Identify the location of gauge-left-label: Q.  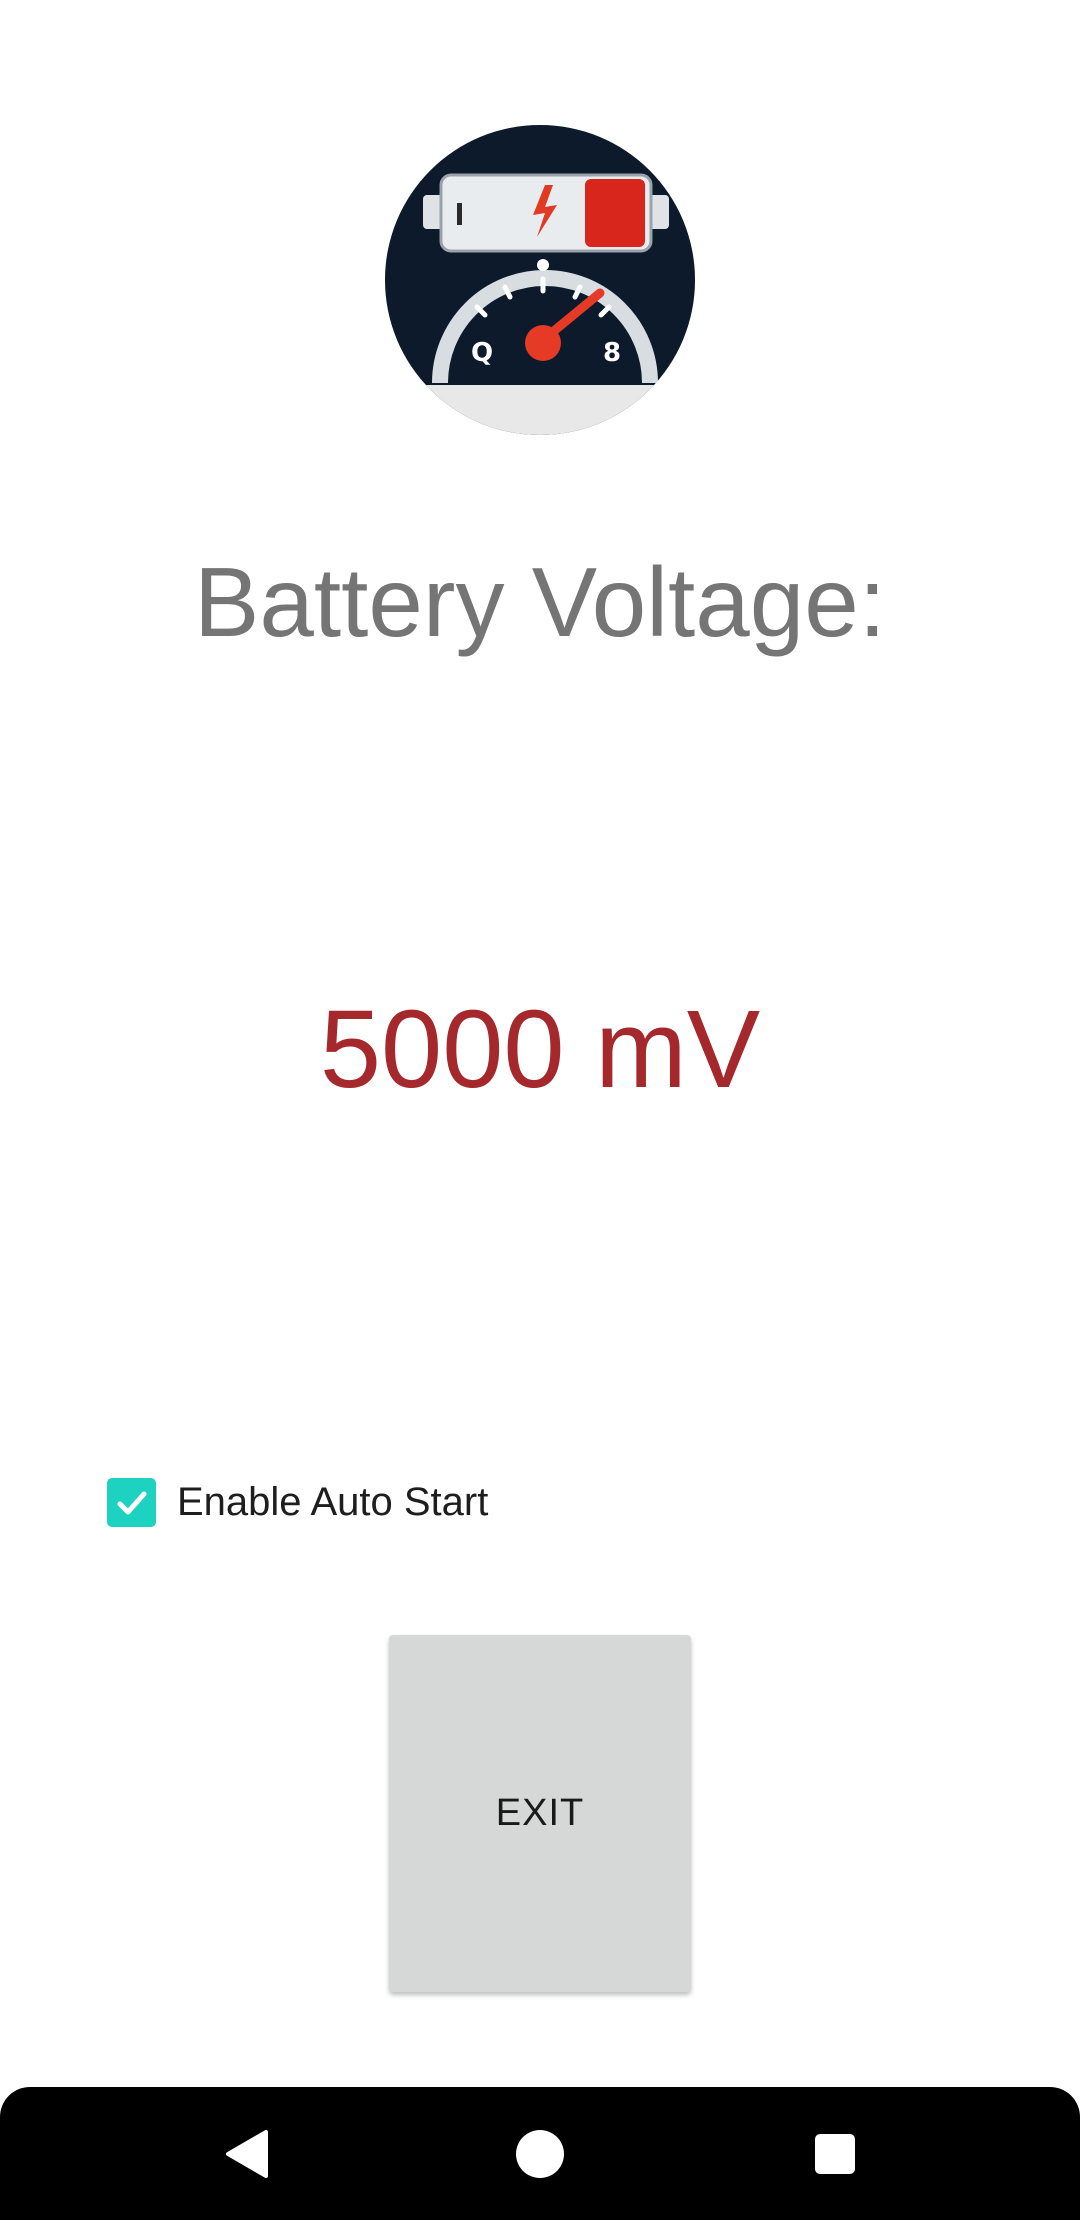
(482, 353).